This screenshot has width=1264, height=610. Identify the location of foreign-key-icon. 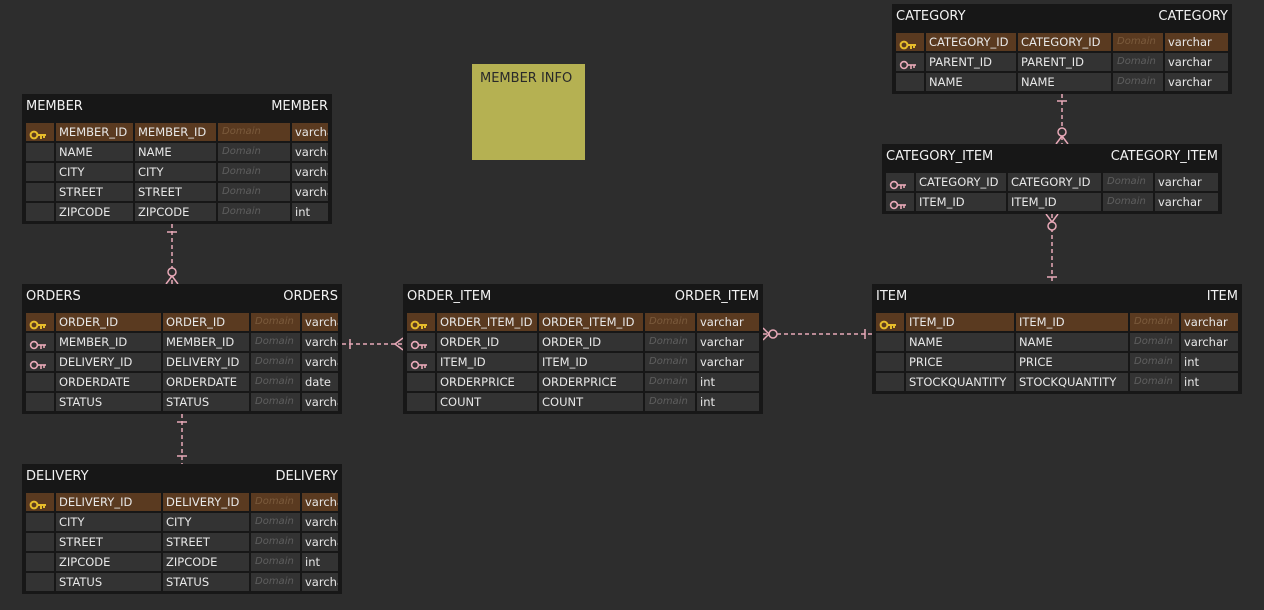
(419, 364).